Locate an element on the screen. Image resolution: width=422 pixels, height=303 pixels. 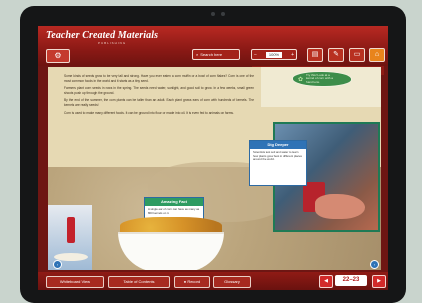
brand-subtitle: PUBLISHING is located at coordinates (112, 43).